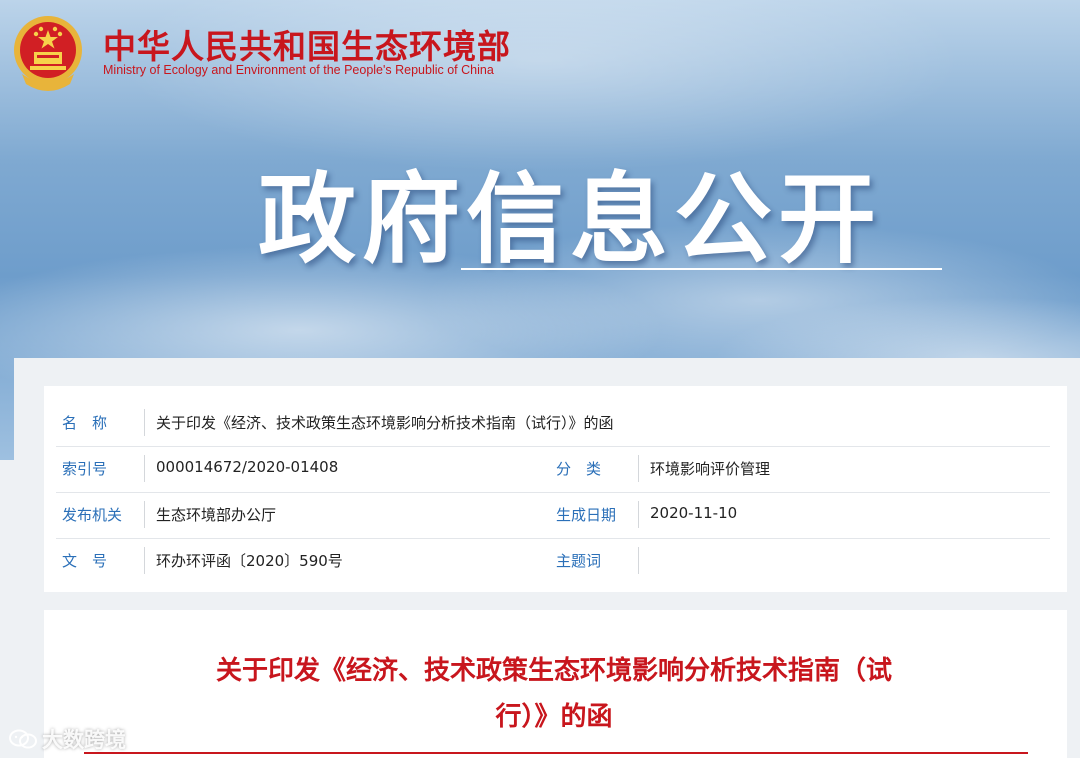 This screenshot has height=758, width=1080. What do you see at coordinates (710, 469) in the screenshot?
I see `meta-value-category: 环境影响评价管理` at bounding box center [710, 469].